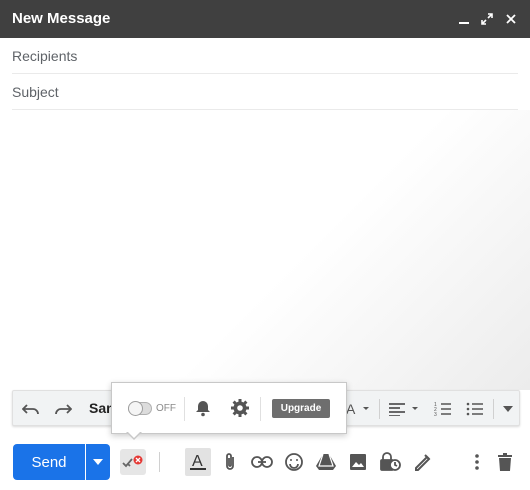 The image size is (530, 490). I want to click on more-options-icon, so click(477, 462).